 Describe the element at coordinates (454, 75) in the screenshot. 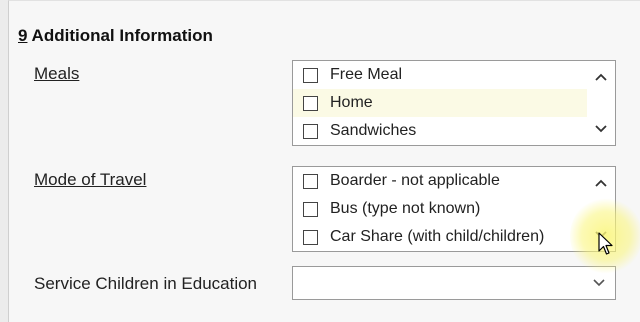

I see `list-item: Free Meal` at that location.